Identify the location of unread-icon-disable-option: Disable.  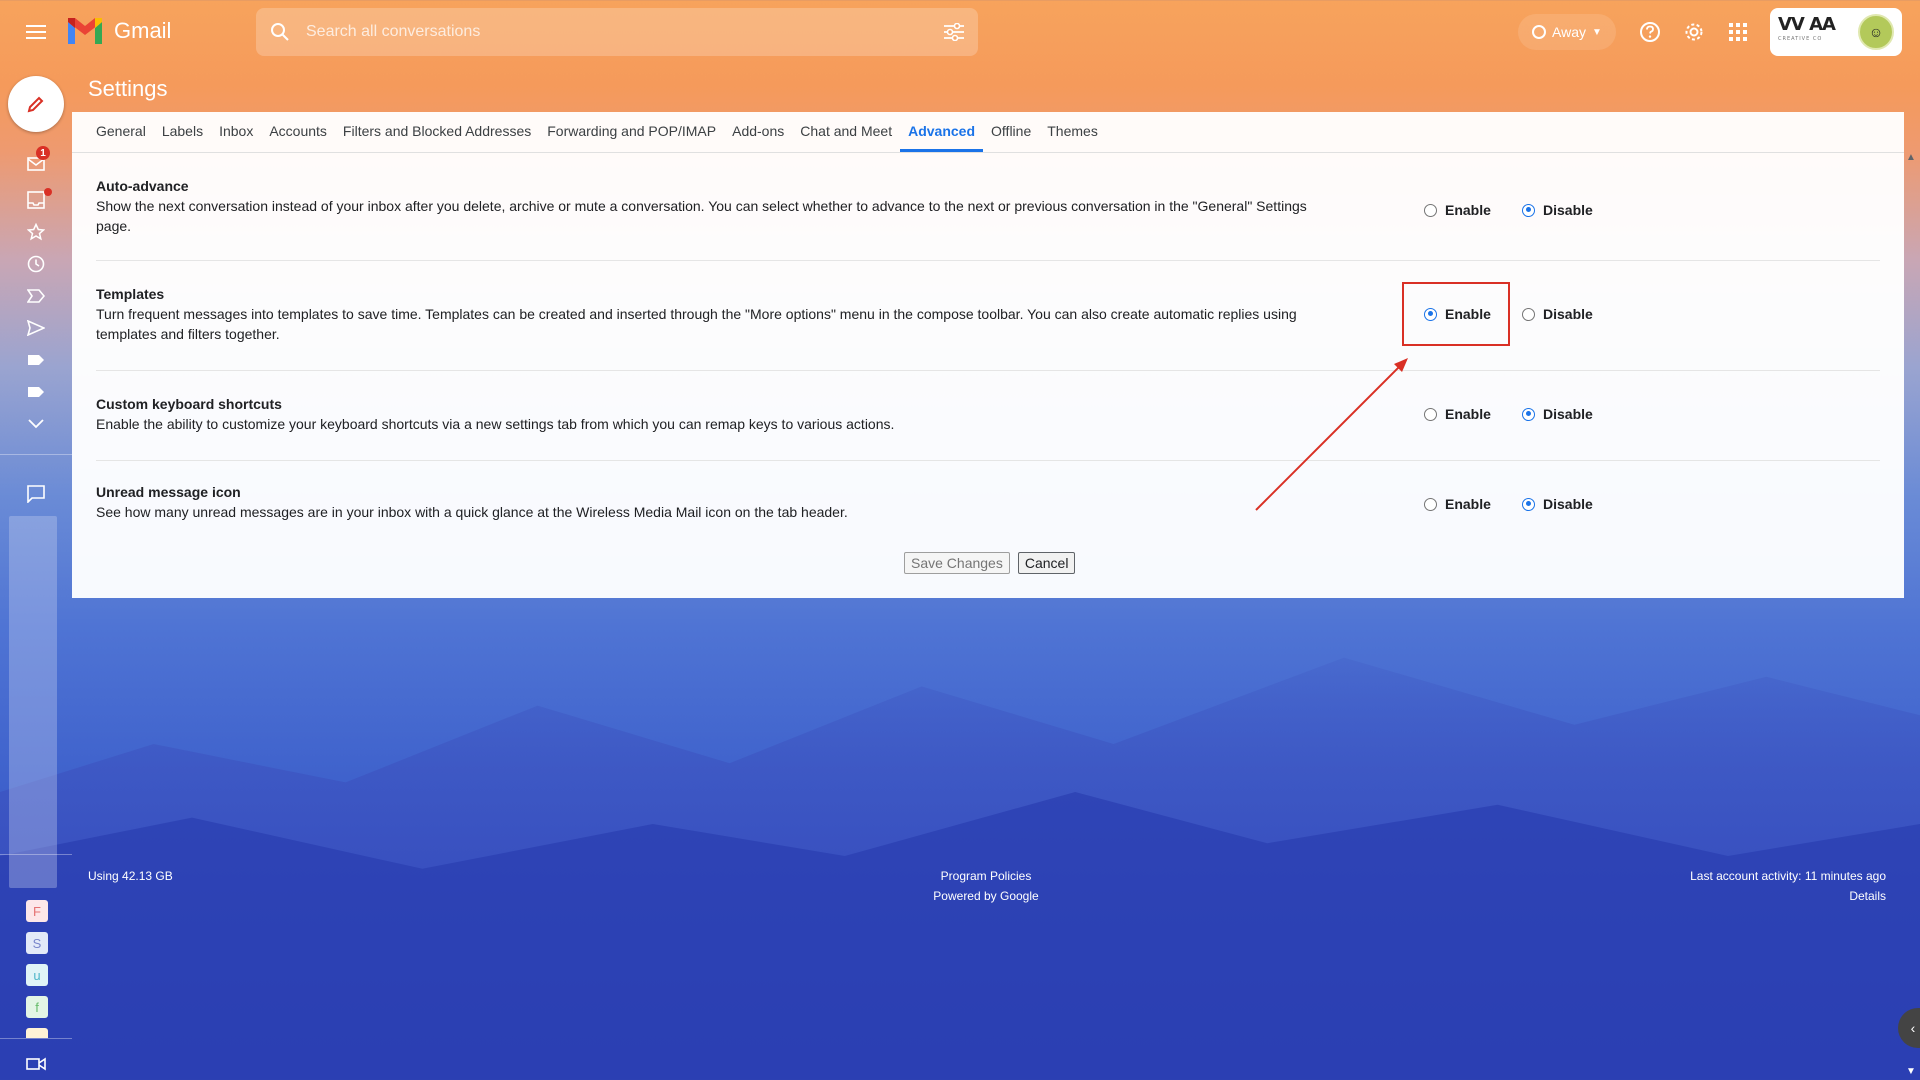
(1557, 504).